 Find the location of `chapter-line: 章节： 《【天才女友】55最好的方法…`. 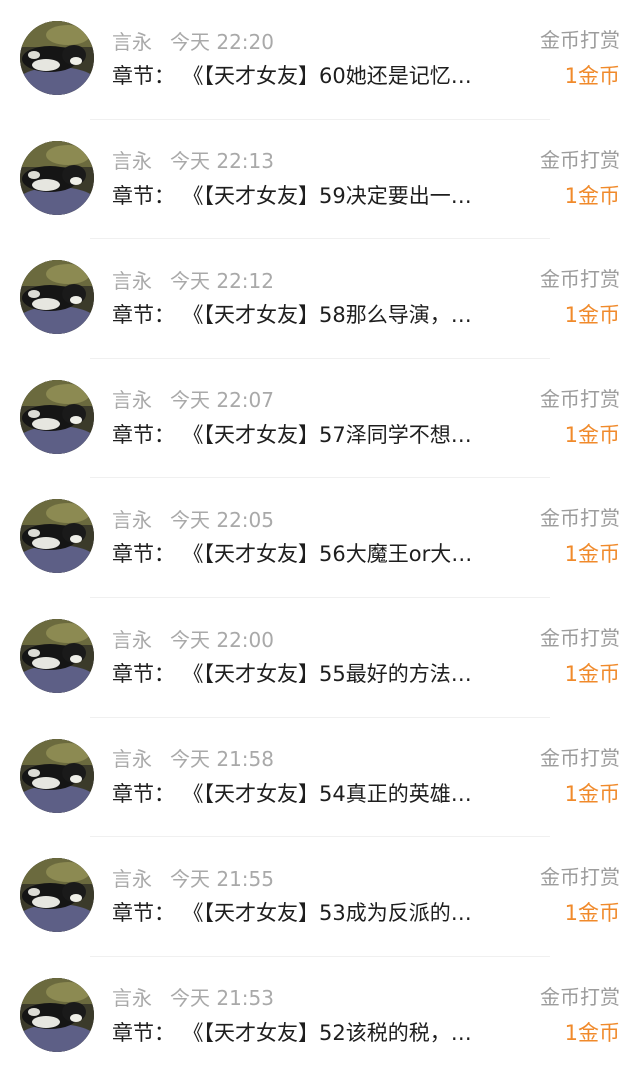

chapter-line: 章节： 《【天才女友】55最好的方法… is located at coordinates (322, 674).